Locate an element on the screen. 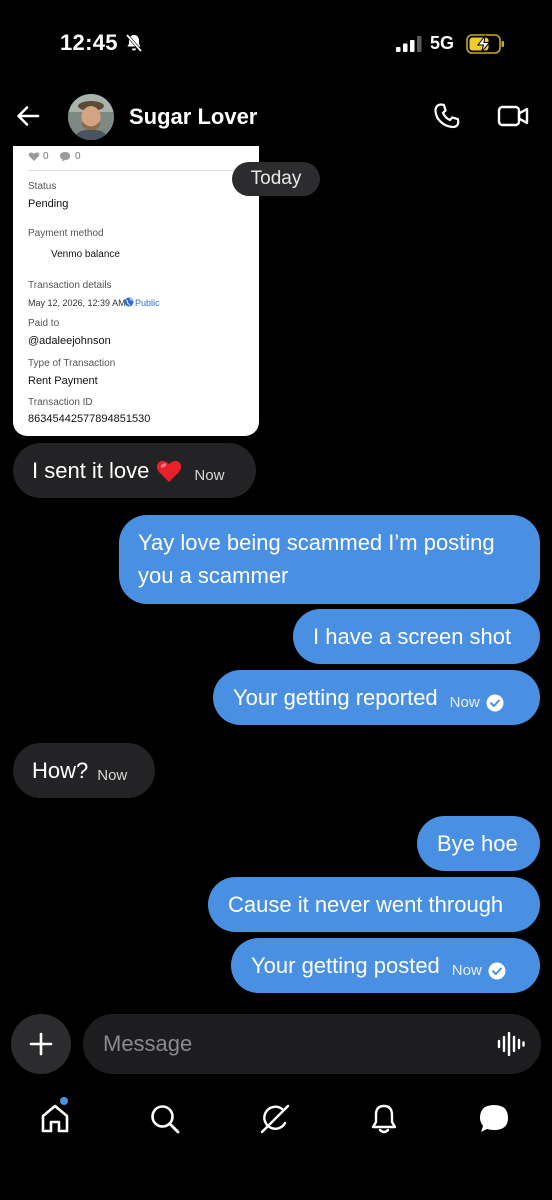 This screenshot has width=552, height=1200. add-attachment-button is located at coordinates (41, 1044).